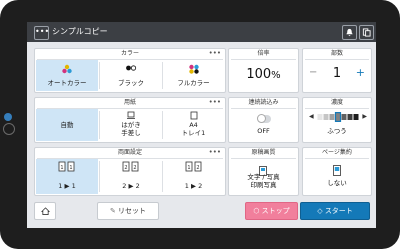  What do you see at coordinates (131, 168) in the screenshot?
I see `duplex-to-duplex-icon: 22` at bounding box center [131, 168].